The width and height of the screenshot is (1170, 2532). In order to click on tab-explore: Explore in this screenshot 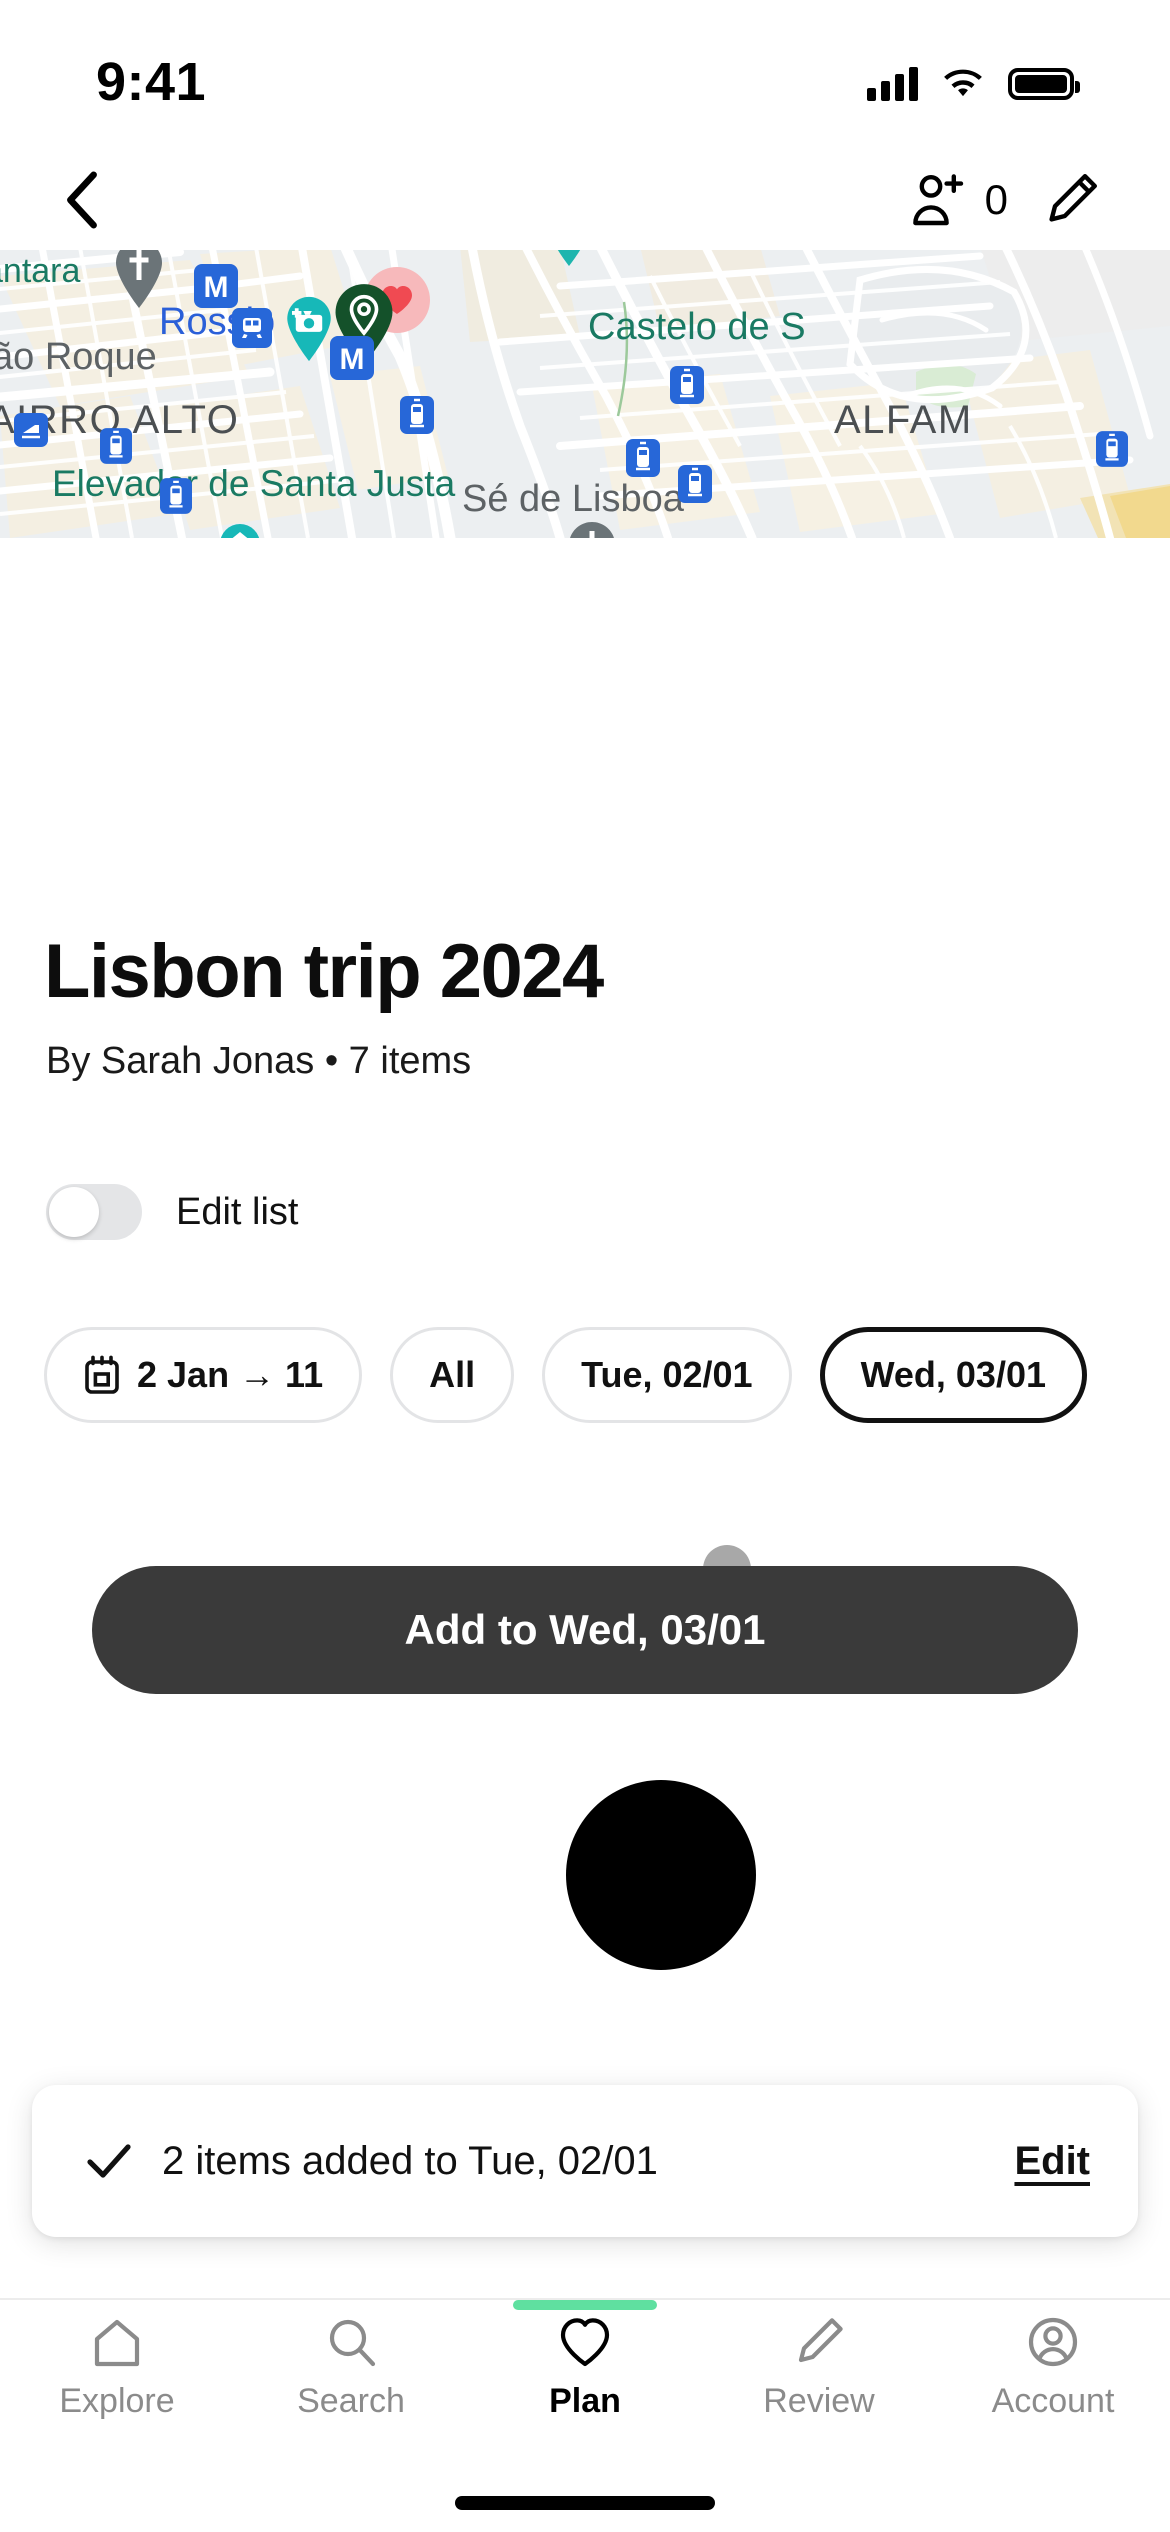, I will do `click(117, 2386)`.